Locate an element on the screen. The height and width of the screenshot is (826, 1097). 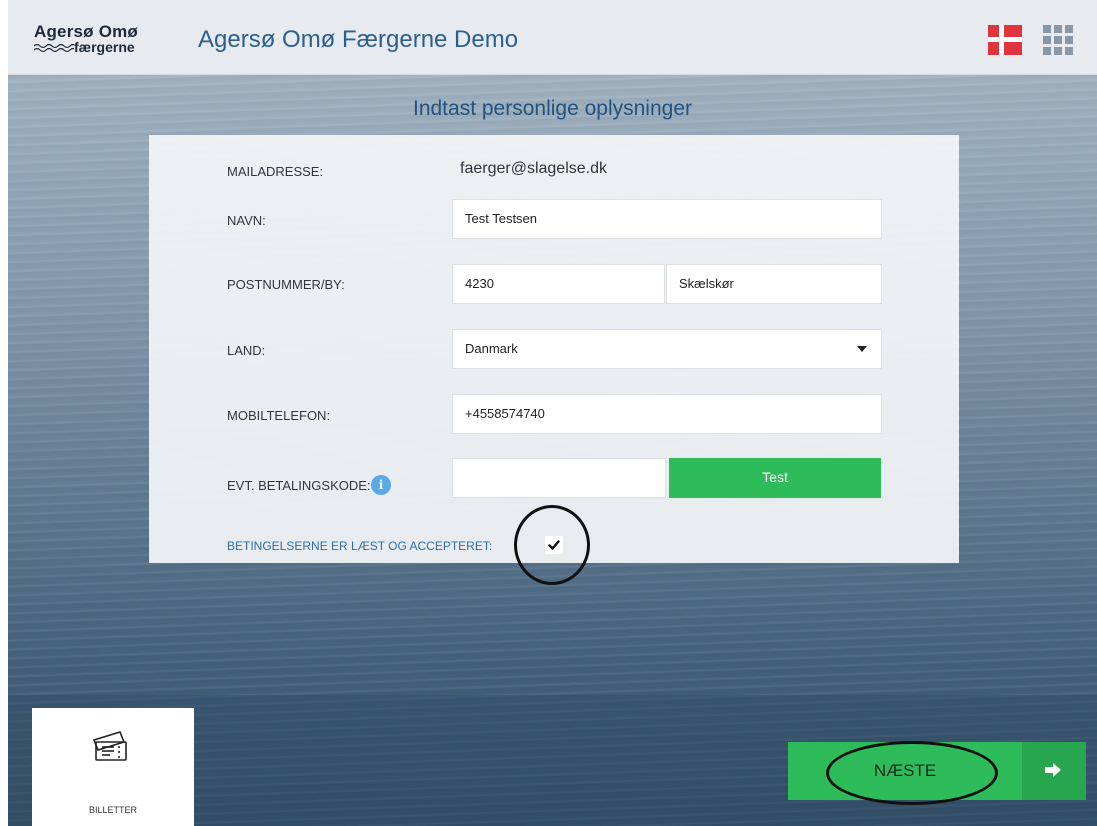
grid-menu-icon is located at coordinates (1058, 40).